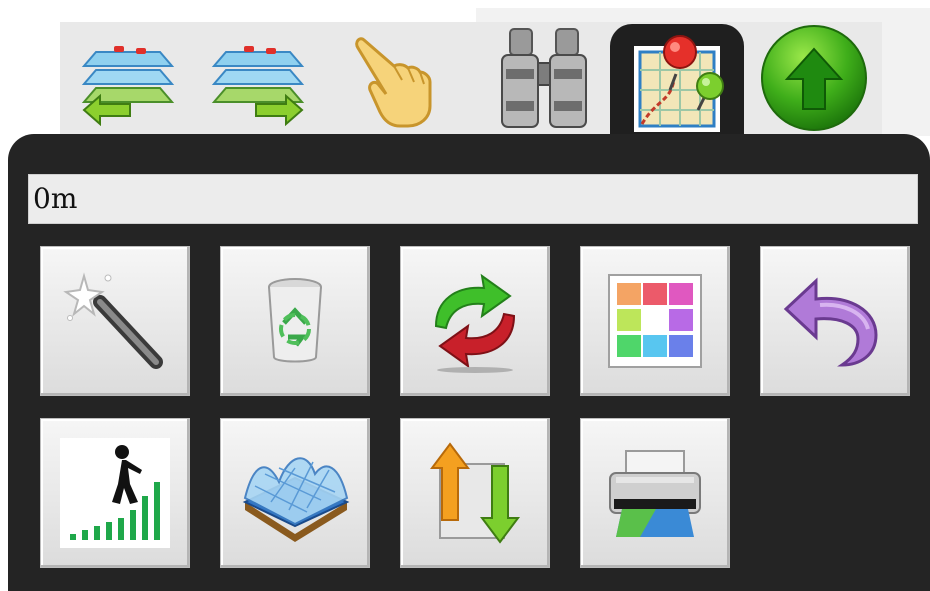 Image resolution: width=930 pixels, height=591 pixels. Describe the element at coordinates (128, 86) in the screenshot. I see `layer-back-icon` at that location.